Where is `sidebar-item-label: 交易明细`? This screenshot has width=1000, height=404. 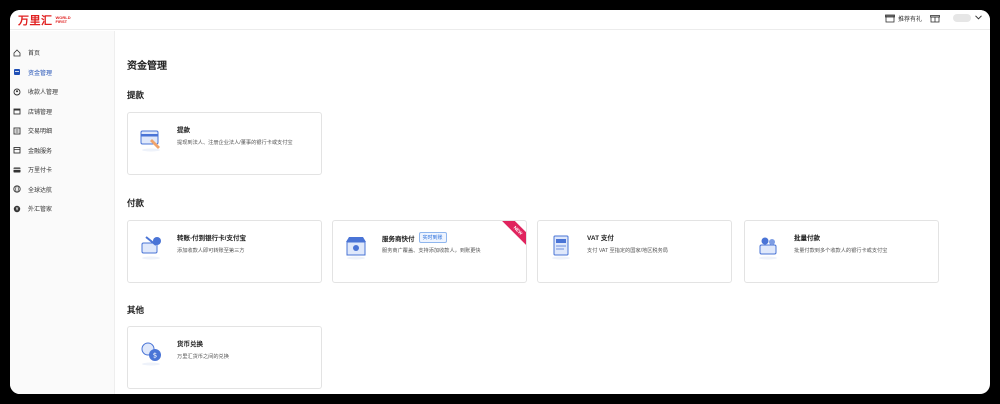
sidebar-item-label: 交易明细 is located at coordinates (40, 132).